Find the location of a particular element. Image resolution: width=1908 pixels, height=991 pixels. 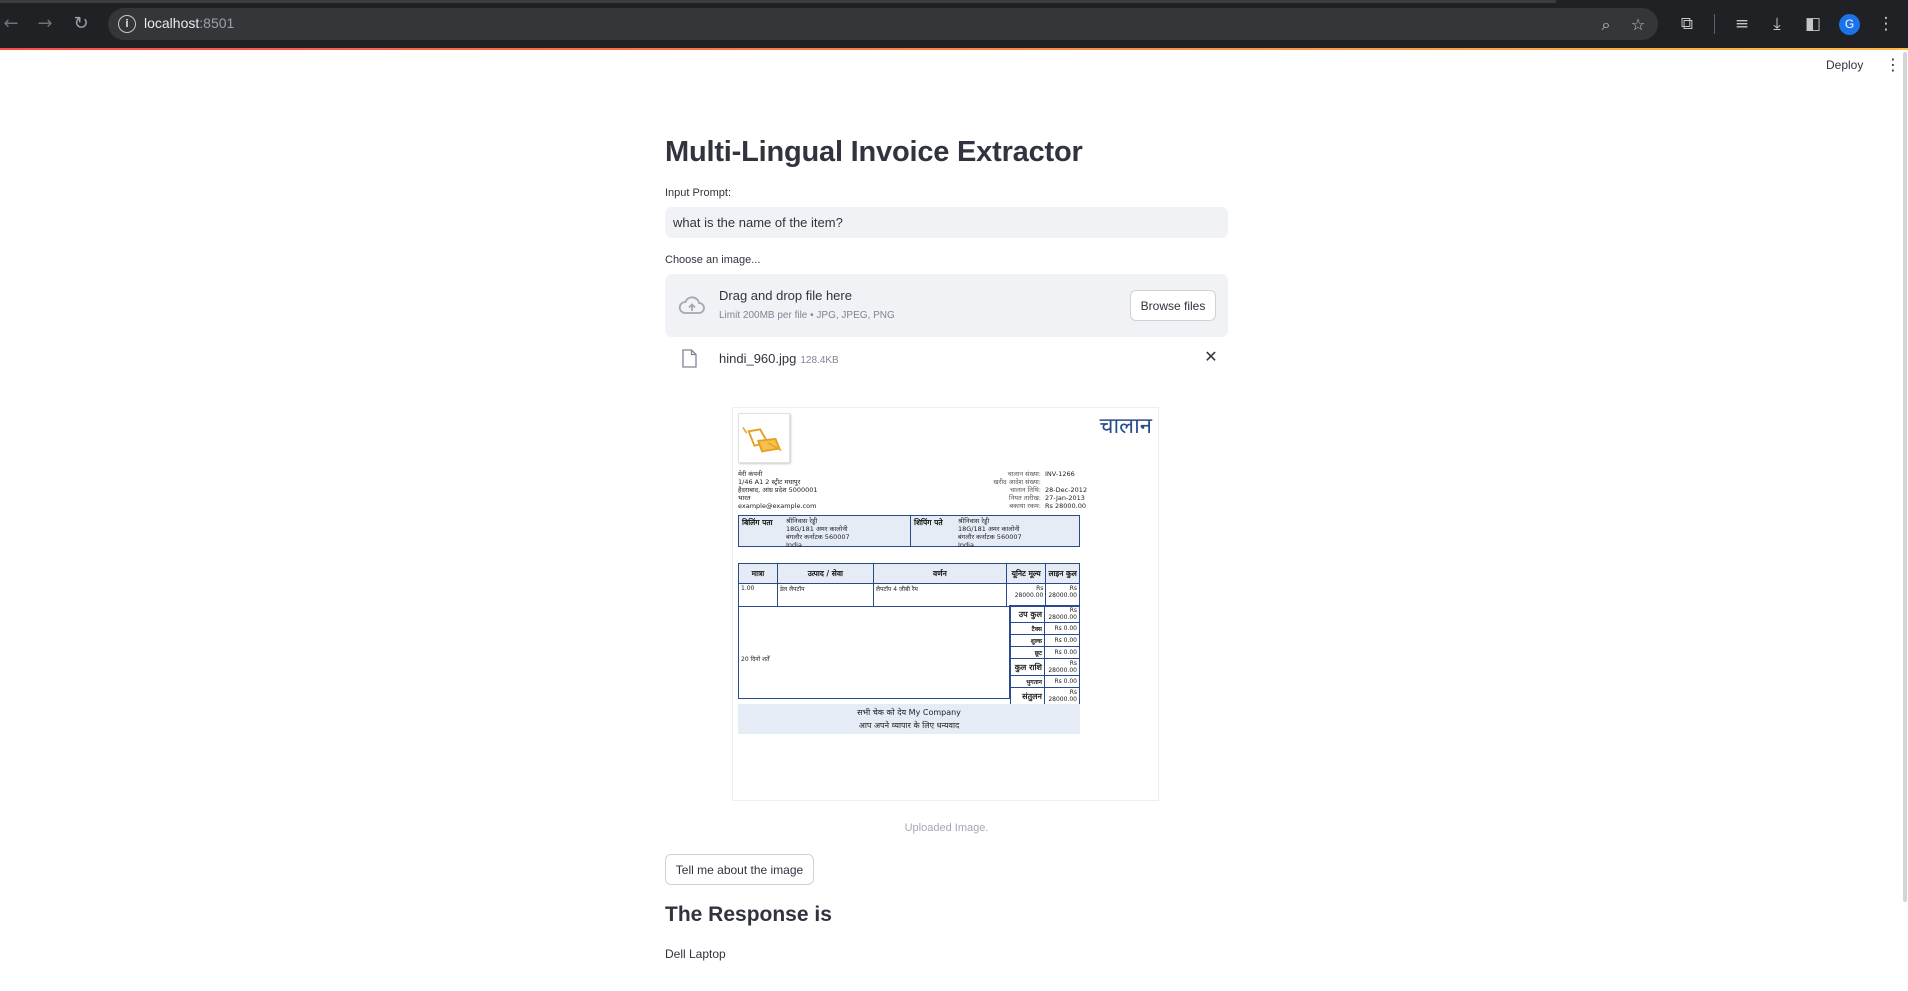

billing-label: बिलिंग पता is located at coordinates (757, 522).